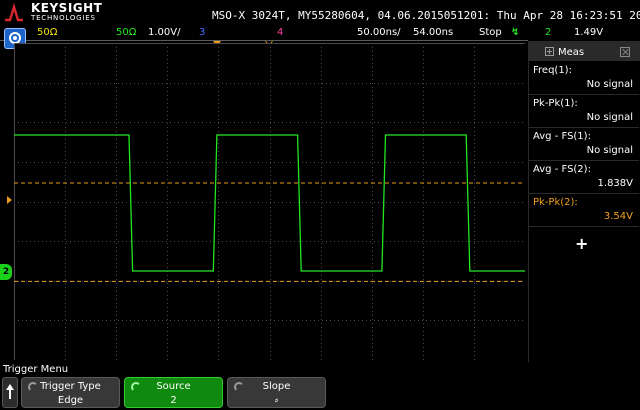  What do you see at coordinates (584, 78) in the screenshot?
I see `meas-item-freq-1: Freq(1): No signal` at bounding box center [584, 78].